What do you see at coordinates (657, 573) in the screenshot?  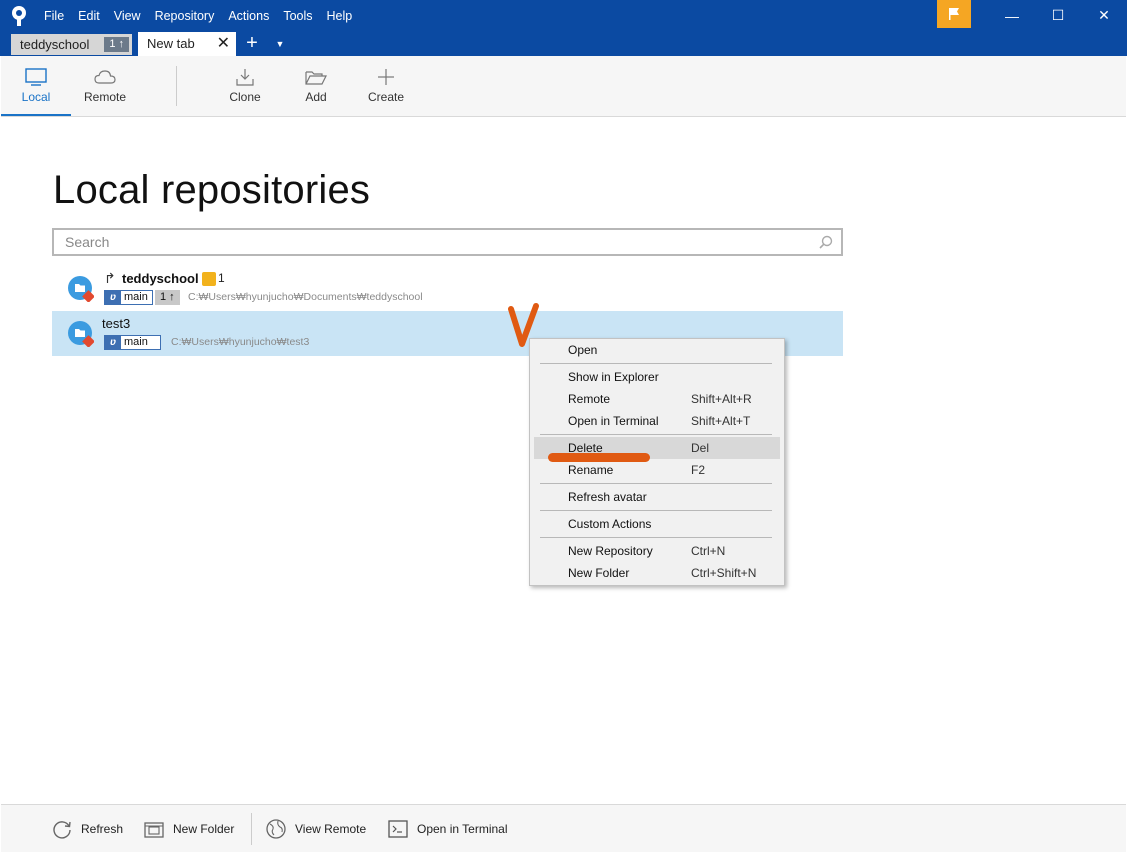 I see `menu-item-new-folder: New Folder Ctrl+Shift+N` at bounding box center [657, 573].